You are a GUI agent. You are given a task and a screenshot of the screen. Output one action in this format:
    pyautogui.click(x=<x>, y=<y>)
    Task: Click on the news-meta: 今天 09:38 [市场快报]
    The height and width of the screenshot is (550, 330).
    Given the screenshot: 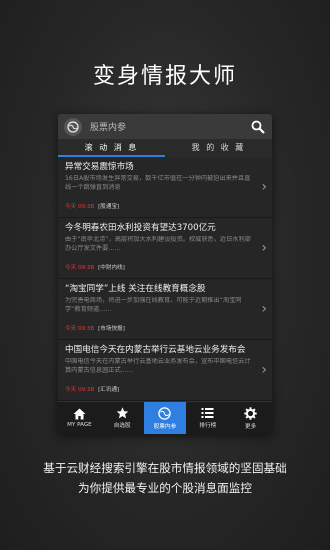 What is the action you would take?
    pyautogui.click(x=159, y=328)
    